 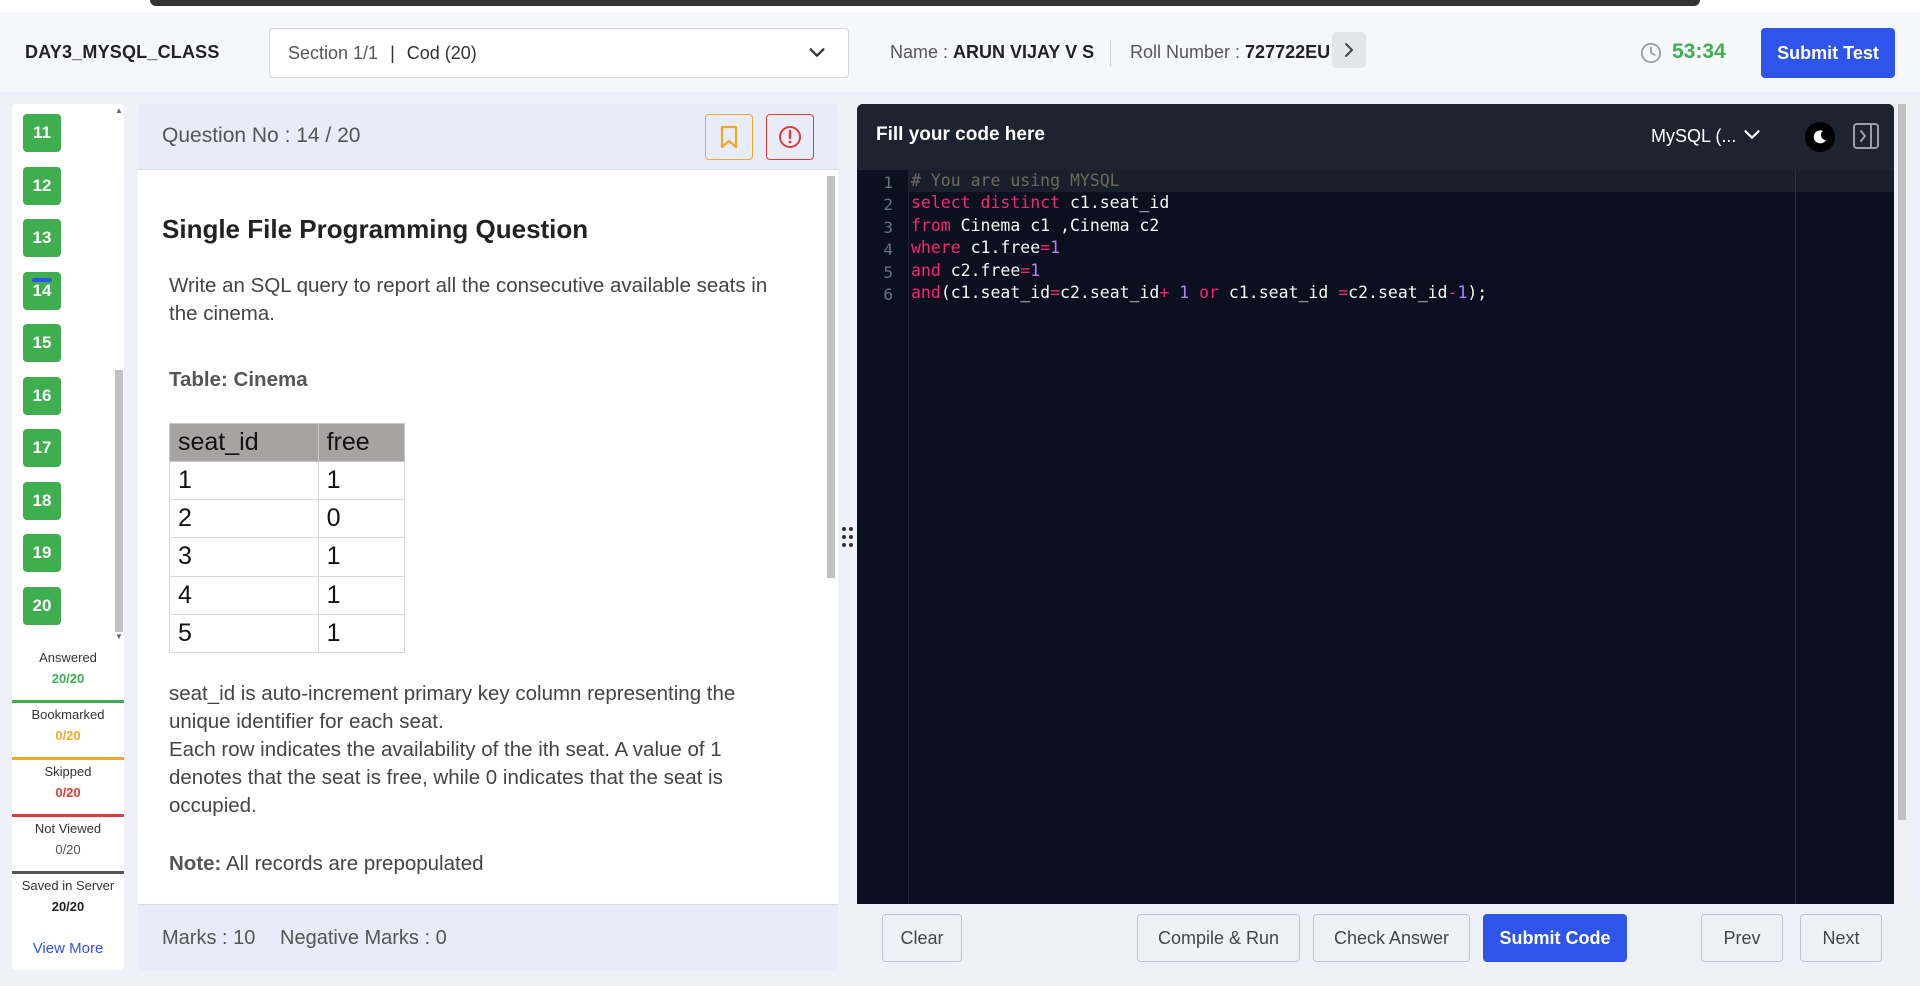 I want to click on code-line-5: and c2.free=1, so click(x=976, y=270).